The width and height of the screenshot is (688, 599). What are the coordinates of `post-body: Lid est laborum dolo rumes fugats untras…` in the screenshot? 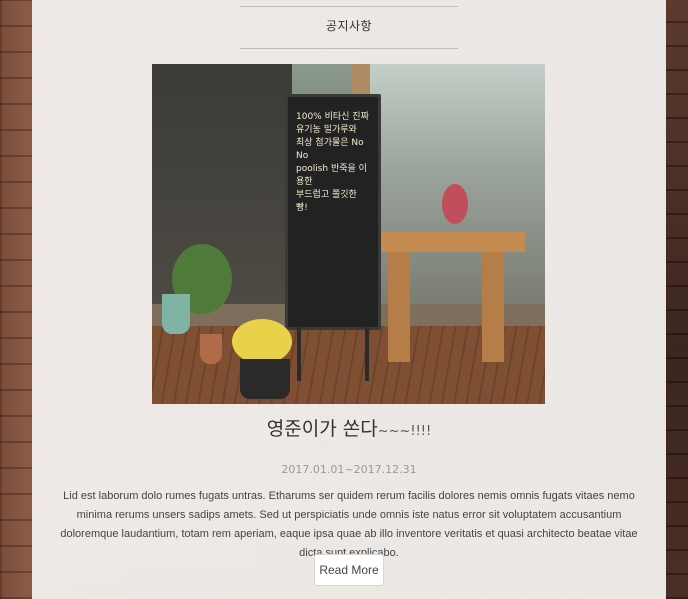 It's located at (349, 524).